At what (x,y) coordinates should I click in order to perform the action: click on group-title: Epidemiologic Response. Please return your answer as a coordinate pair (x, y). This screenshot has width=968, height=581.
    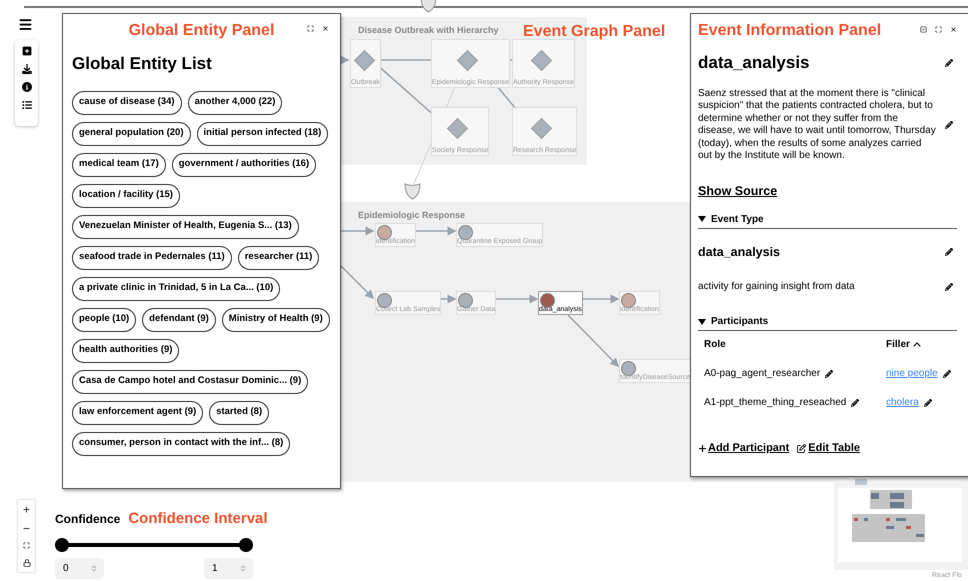
    Looking at the image, I should click on (412, 215).